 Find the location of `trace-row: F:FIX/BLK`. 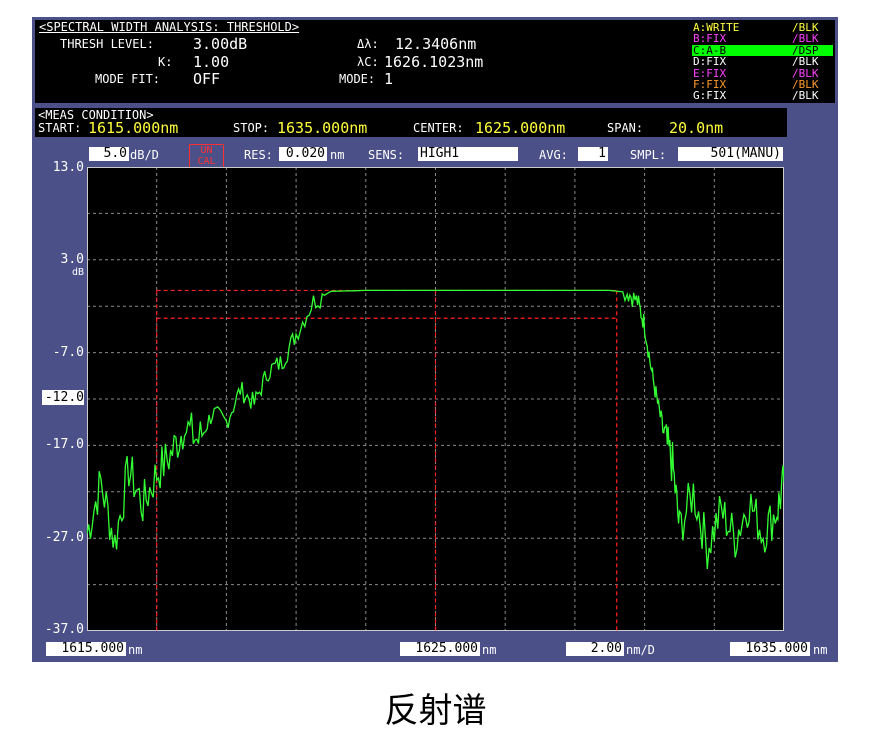

trace-row: F:FIX/BLK is located at coordinates (762, 84).